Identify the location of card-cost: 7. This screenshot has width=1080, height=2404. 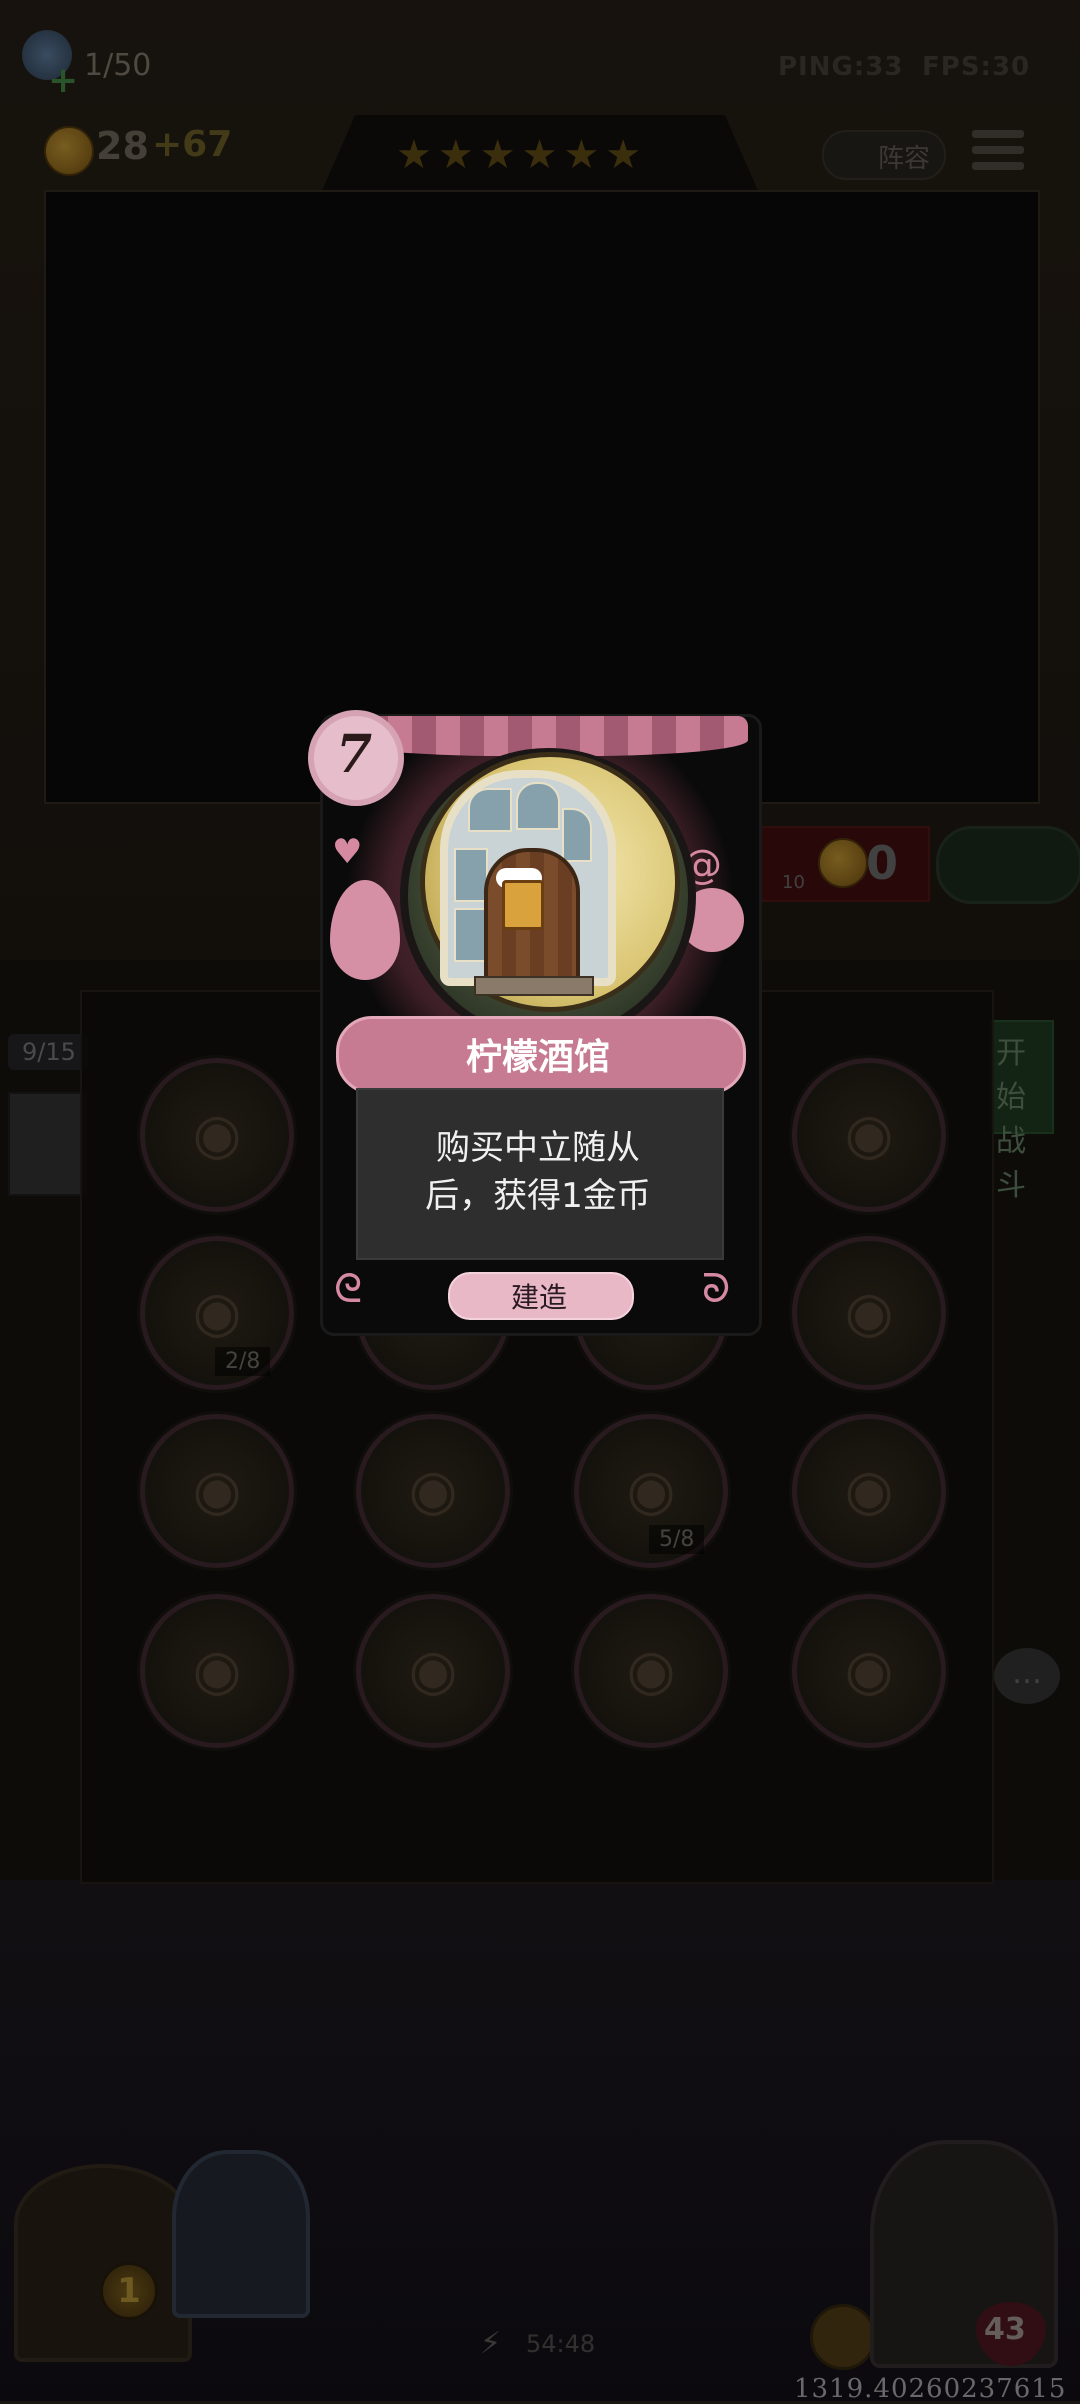
(354, 754).